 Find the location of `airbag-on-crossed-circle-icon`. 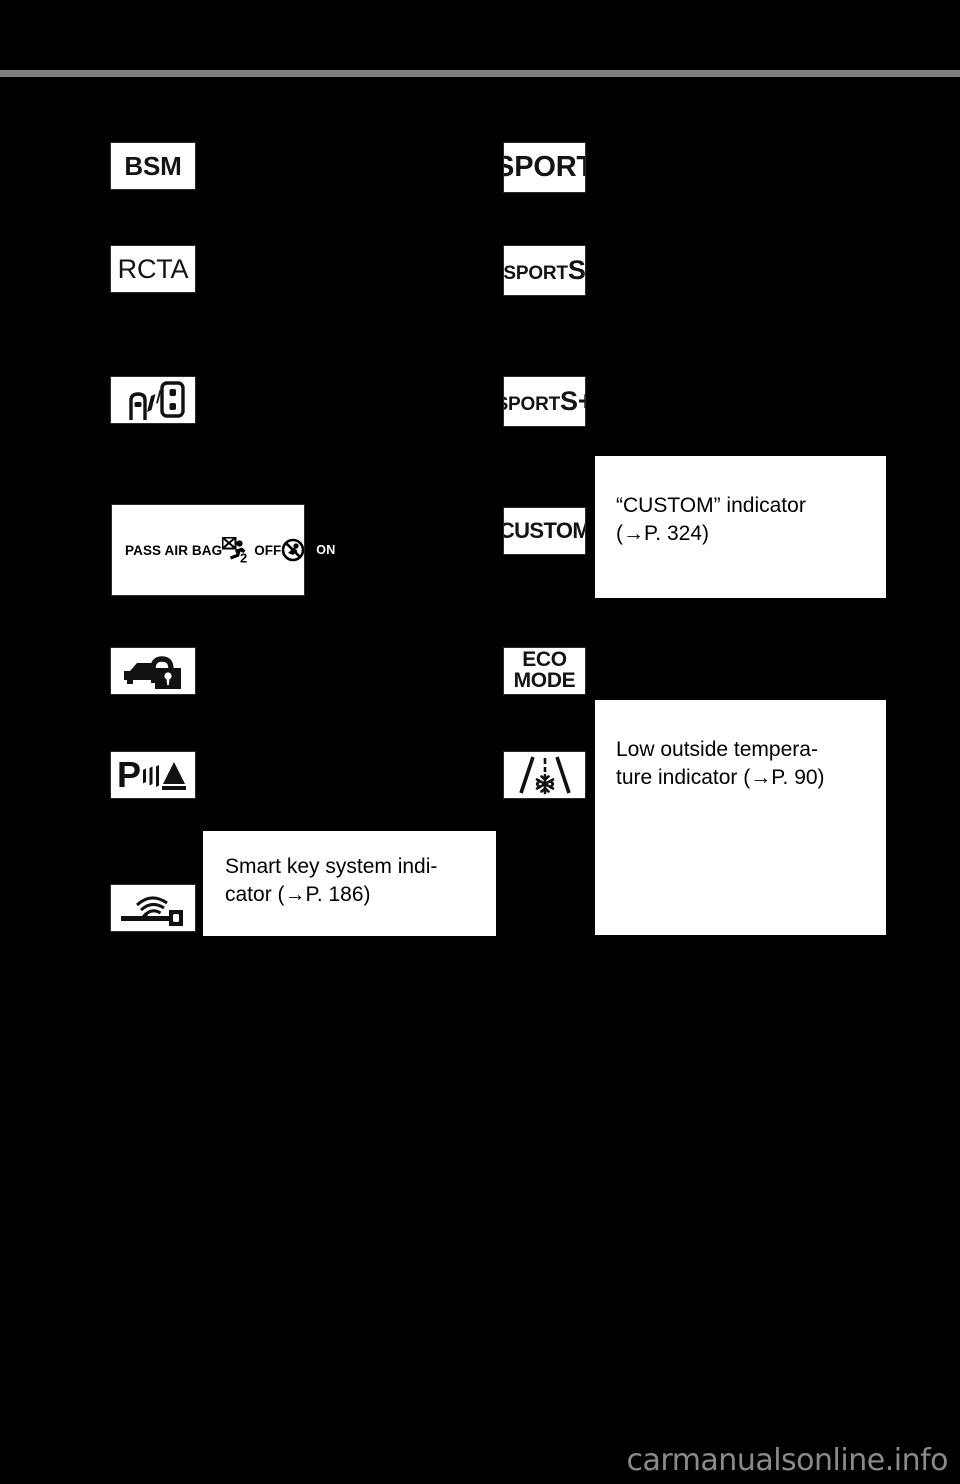

airbag-on-crossed-circle-icon is located at coordinates (293, 550).